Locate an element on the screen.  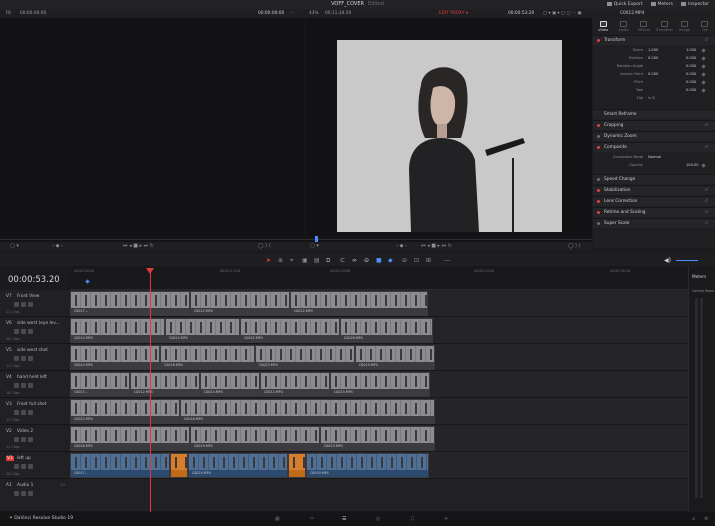
insert-icon: ▣ is located at coordinates (305, 260).